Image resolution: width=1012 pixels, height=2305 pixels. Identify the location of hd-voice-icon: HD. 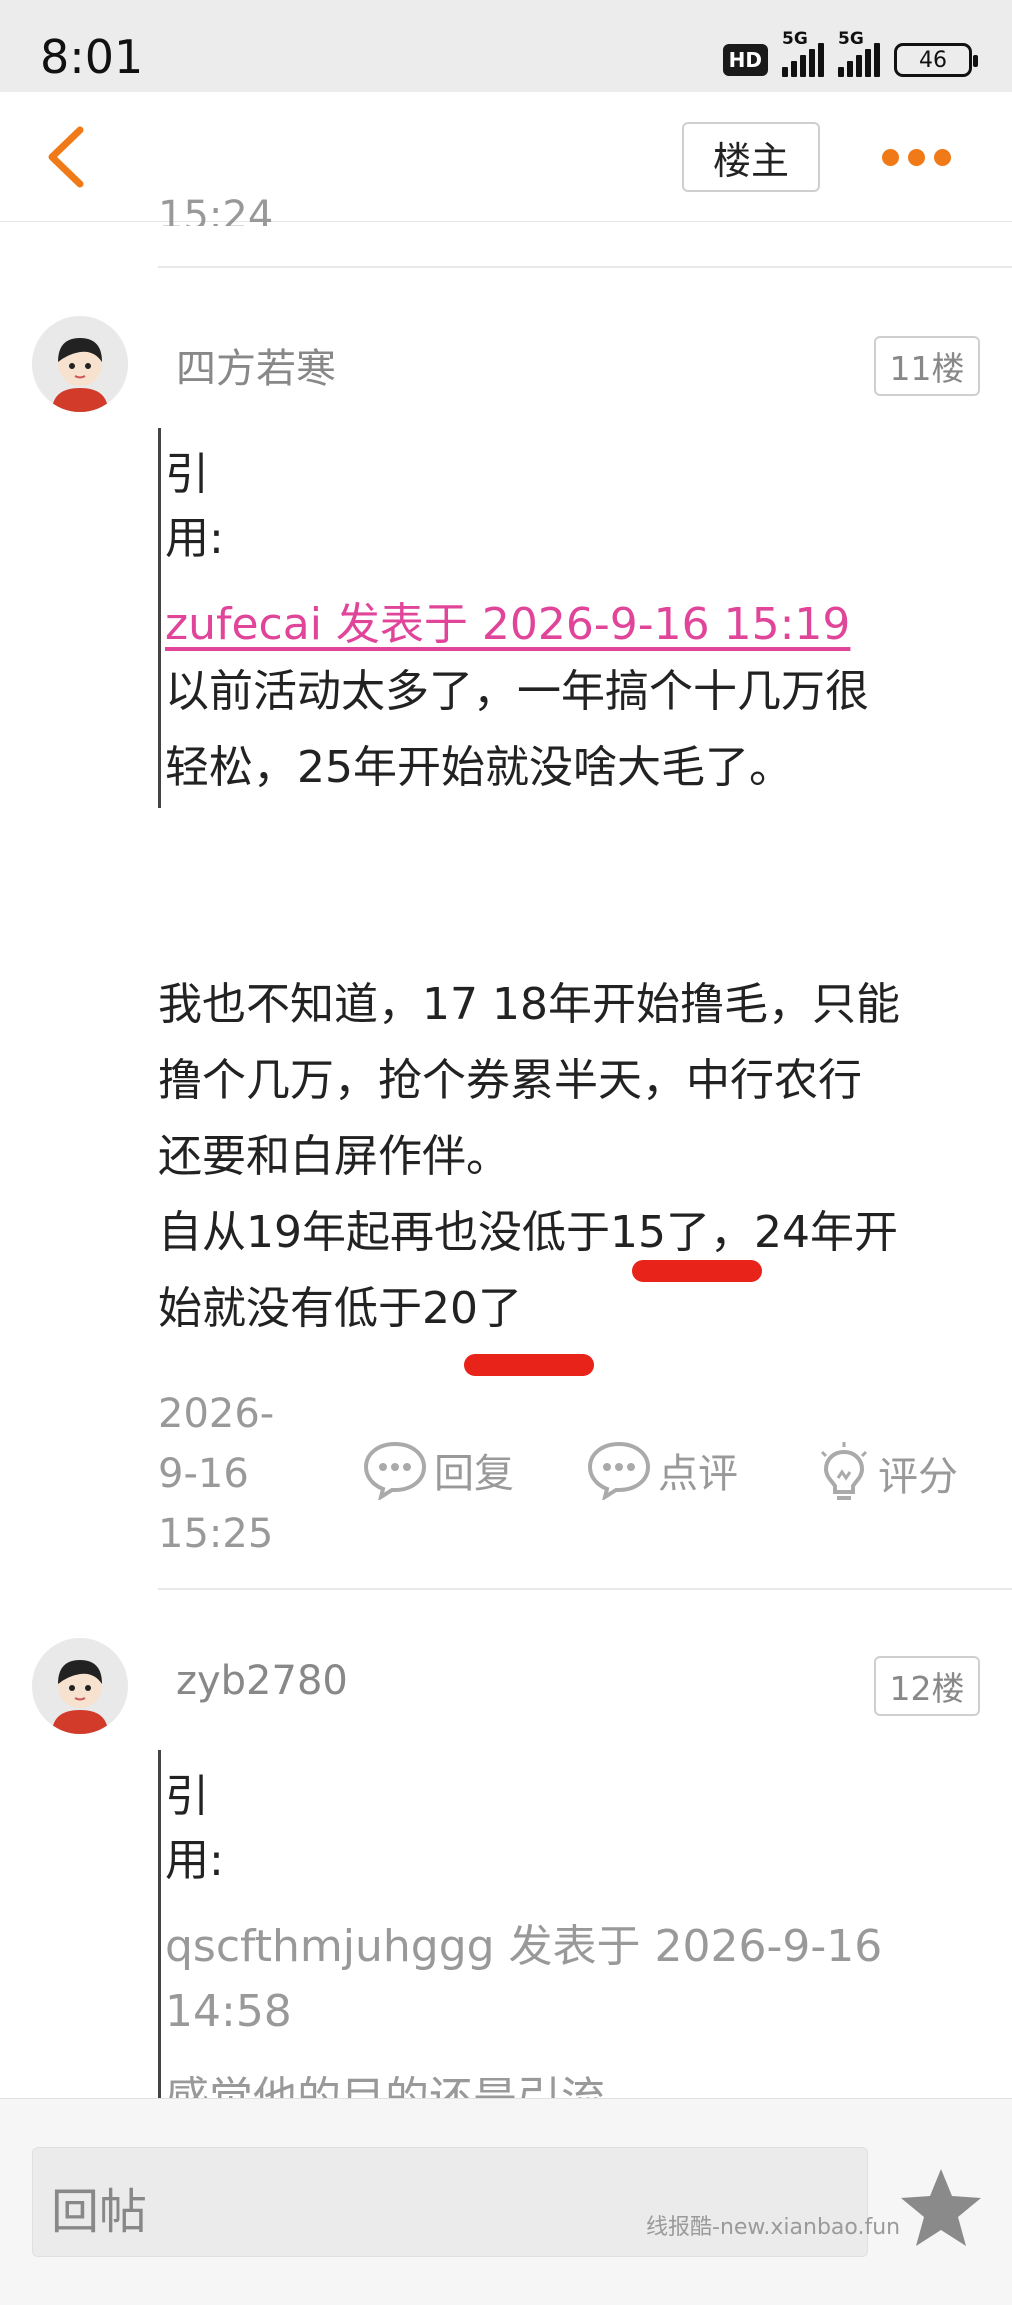
(745, 60).